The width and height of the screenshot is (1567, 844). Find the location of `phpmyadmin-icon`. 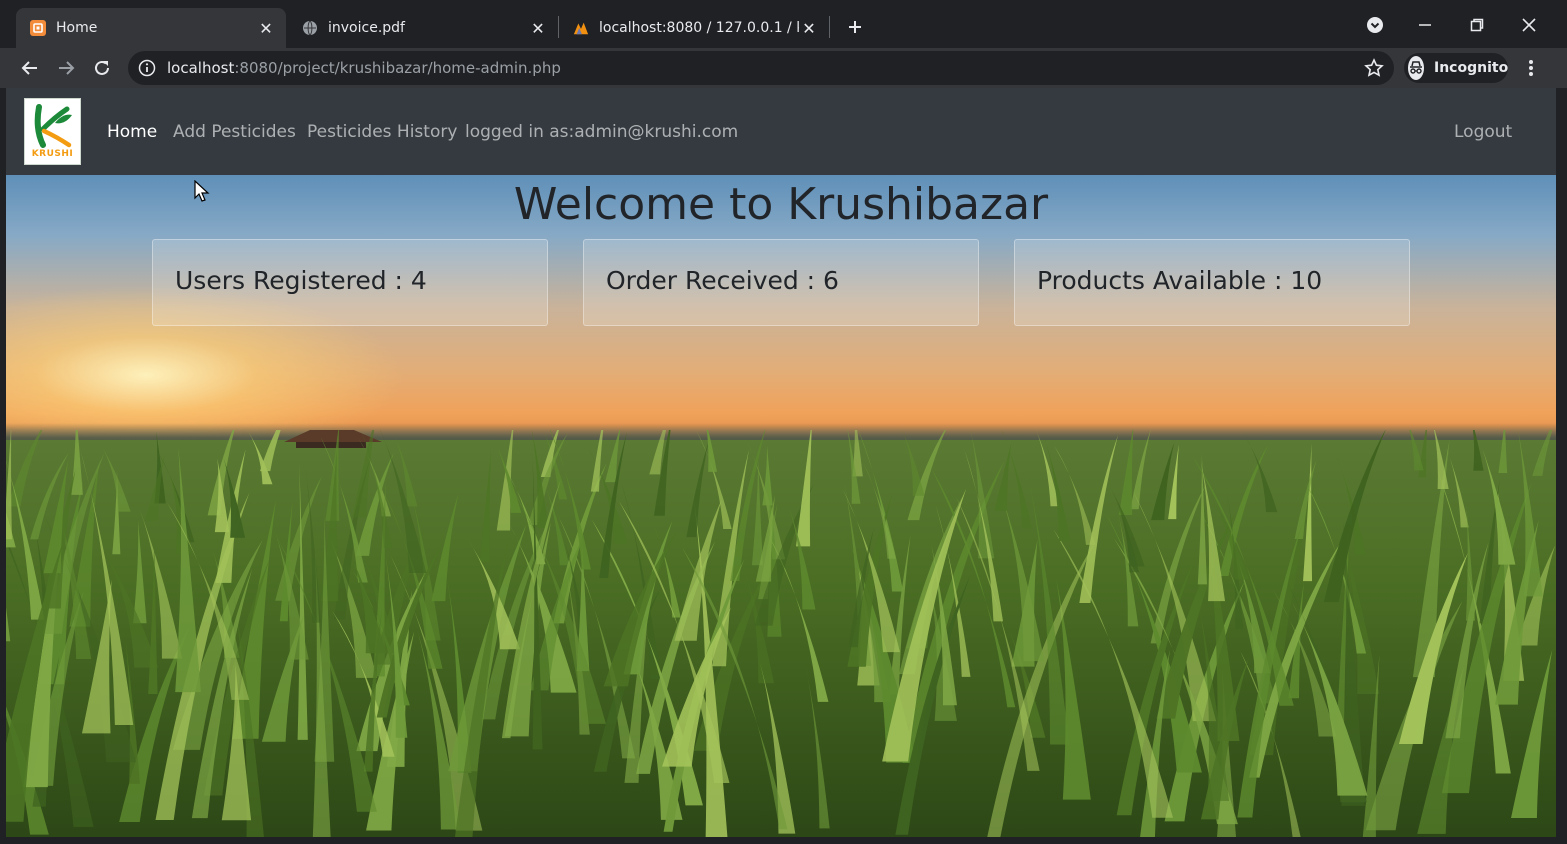

phpmyadmin-icon is located at coordinates (581, 28).